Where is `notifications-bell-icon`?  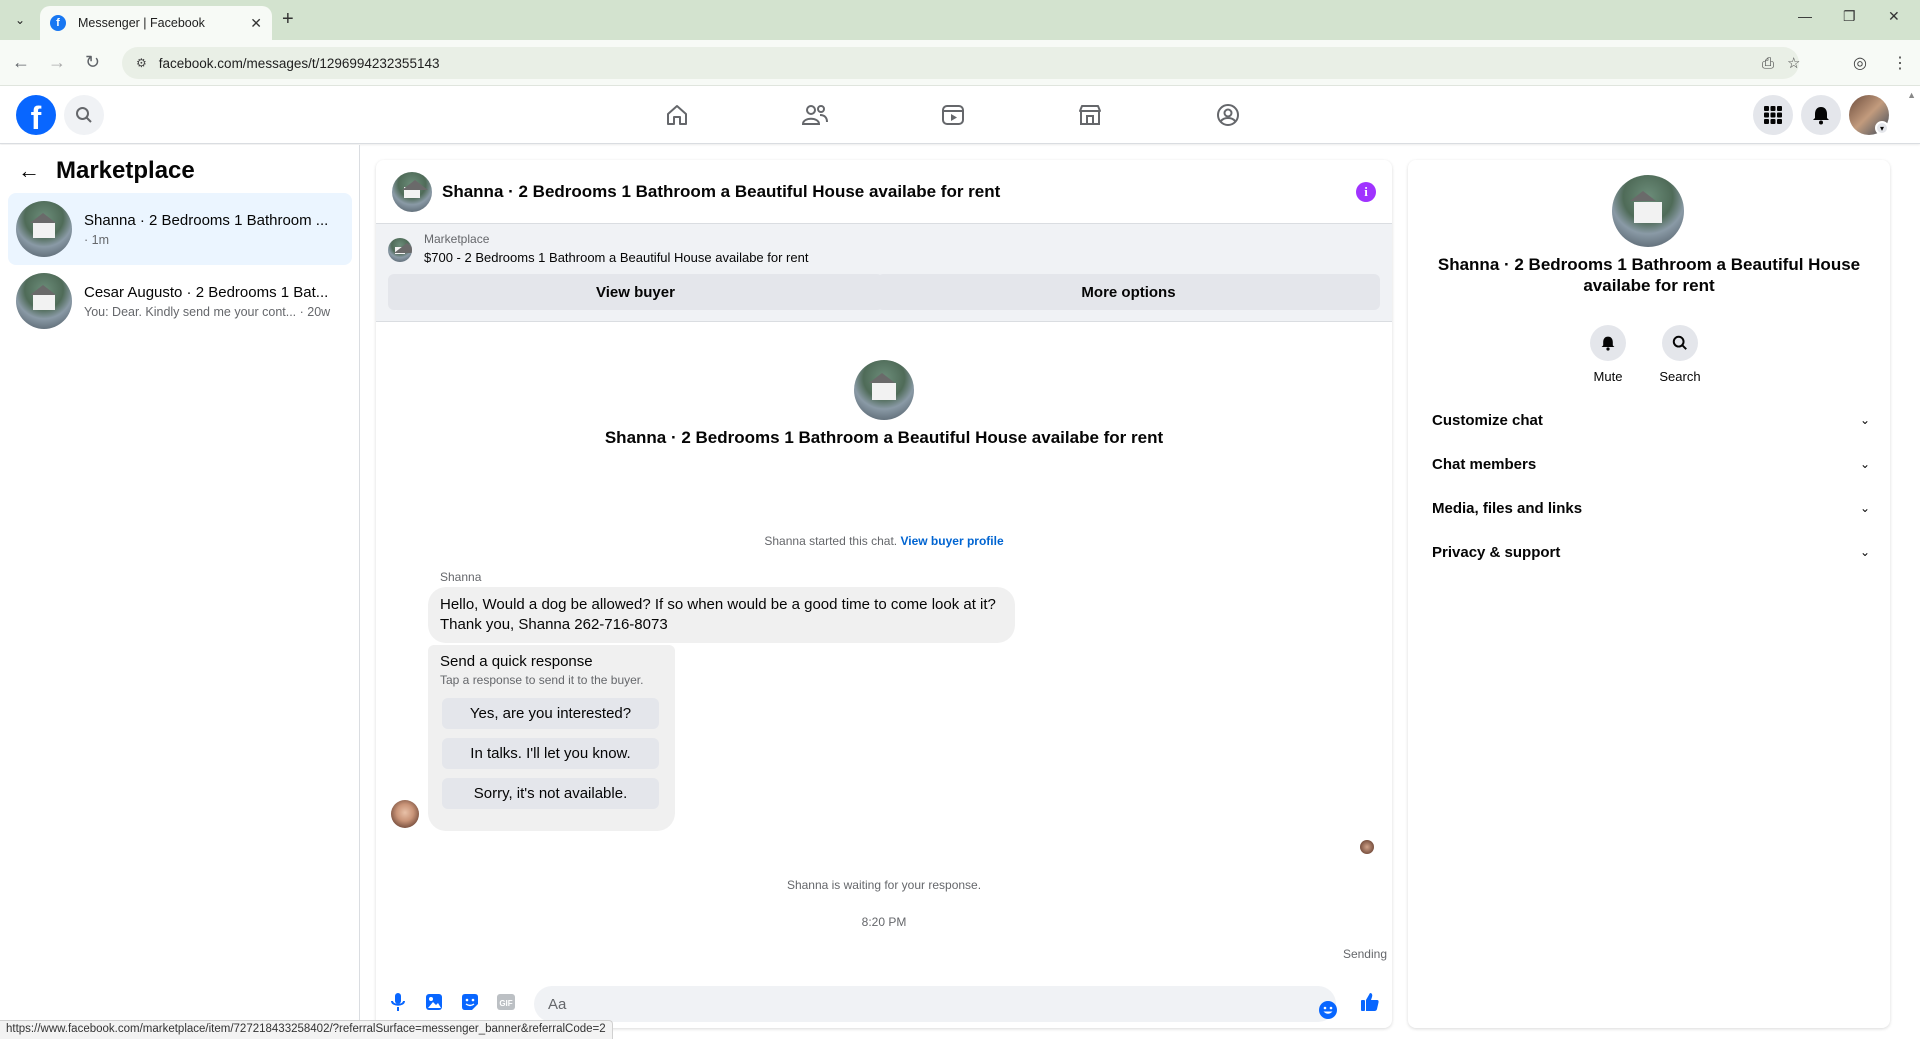
notifications-bell-icon is located at coordinates (1821, 115).